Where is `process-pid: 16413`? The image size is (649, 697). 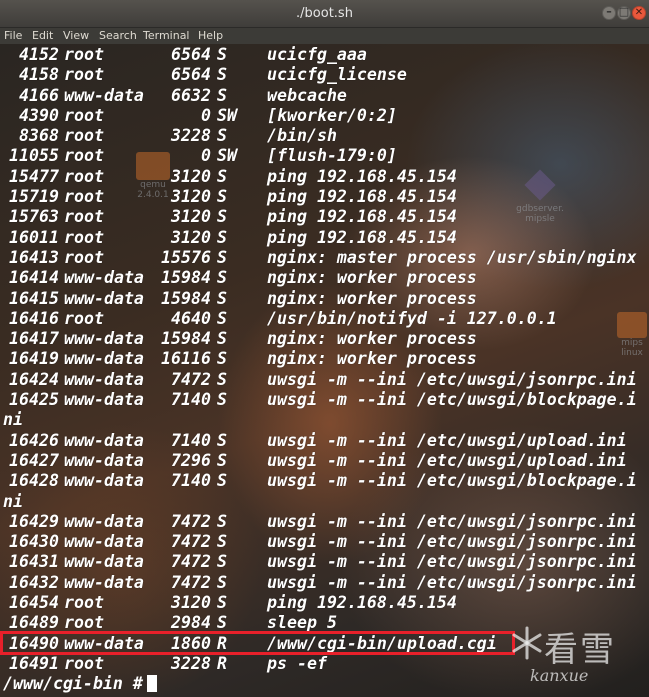 process-pid: 16413 is located at coordinates (34, 257).